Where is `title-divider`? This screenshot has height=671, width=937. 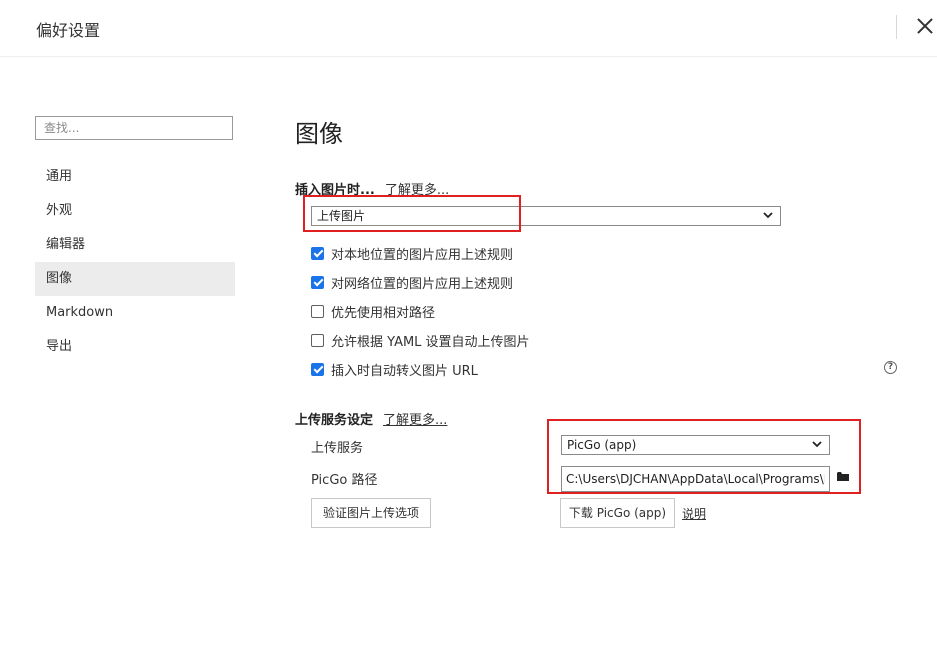
title-divider is located at coordinates (896, 27).